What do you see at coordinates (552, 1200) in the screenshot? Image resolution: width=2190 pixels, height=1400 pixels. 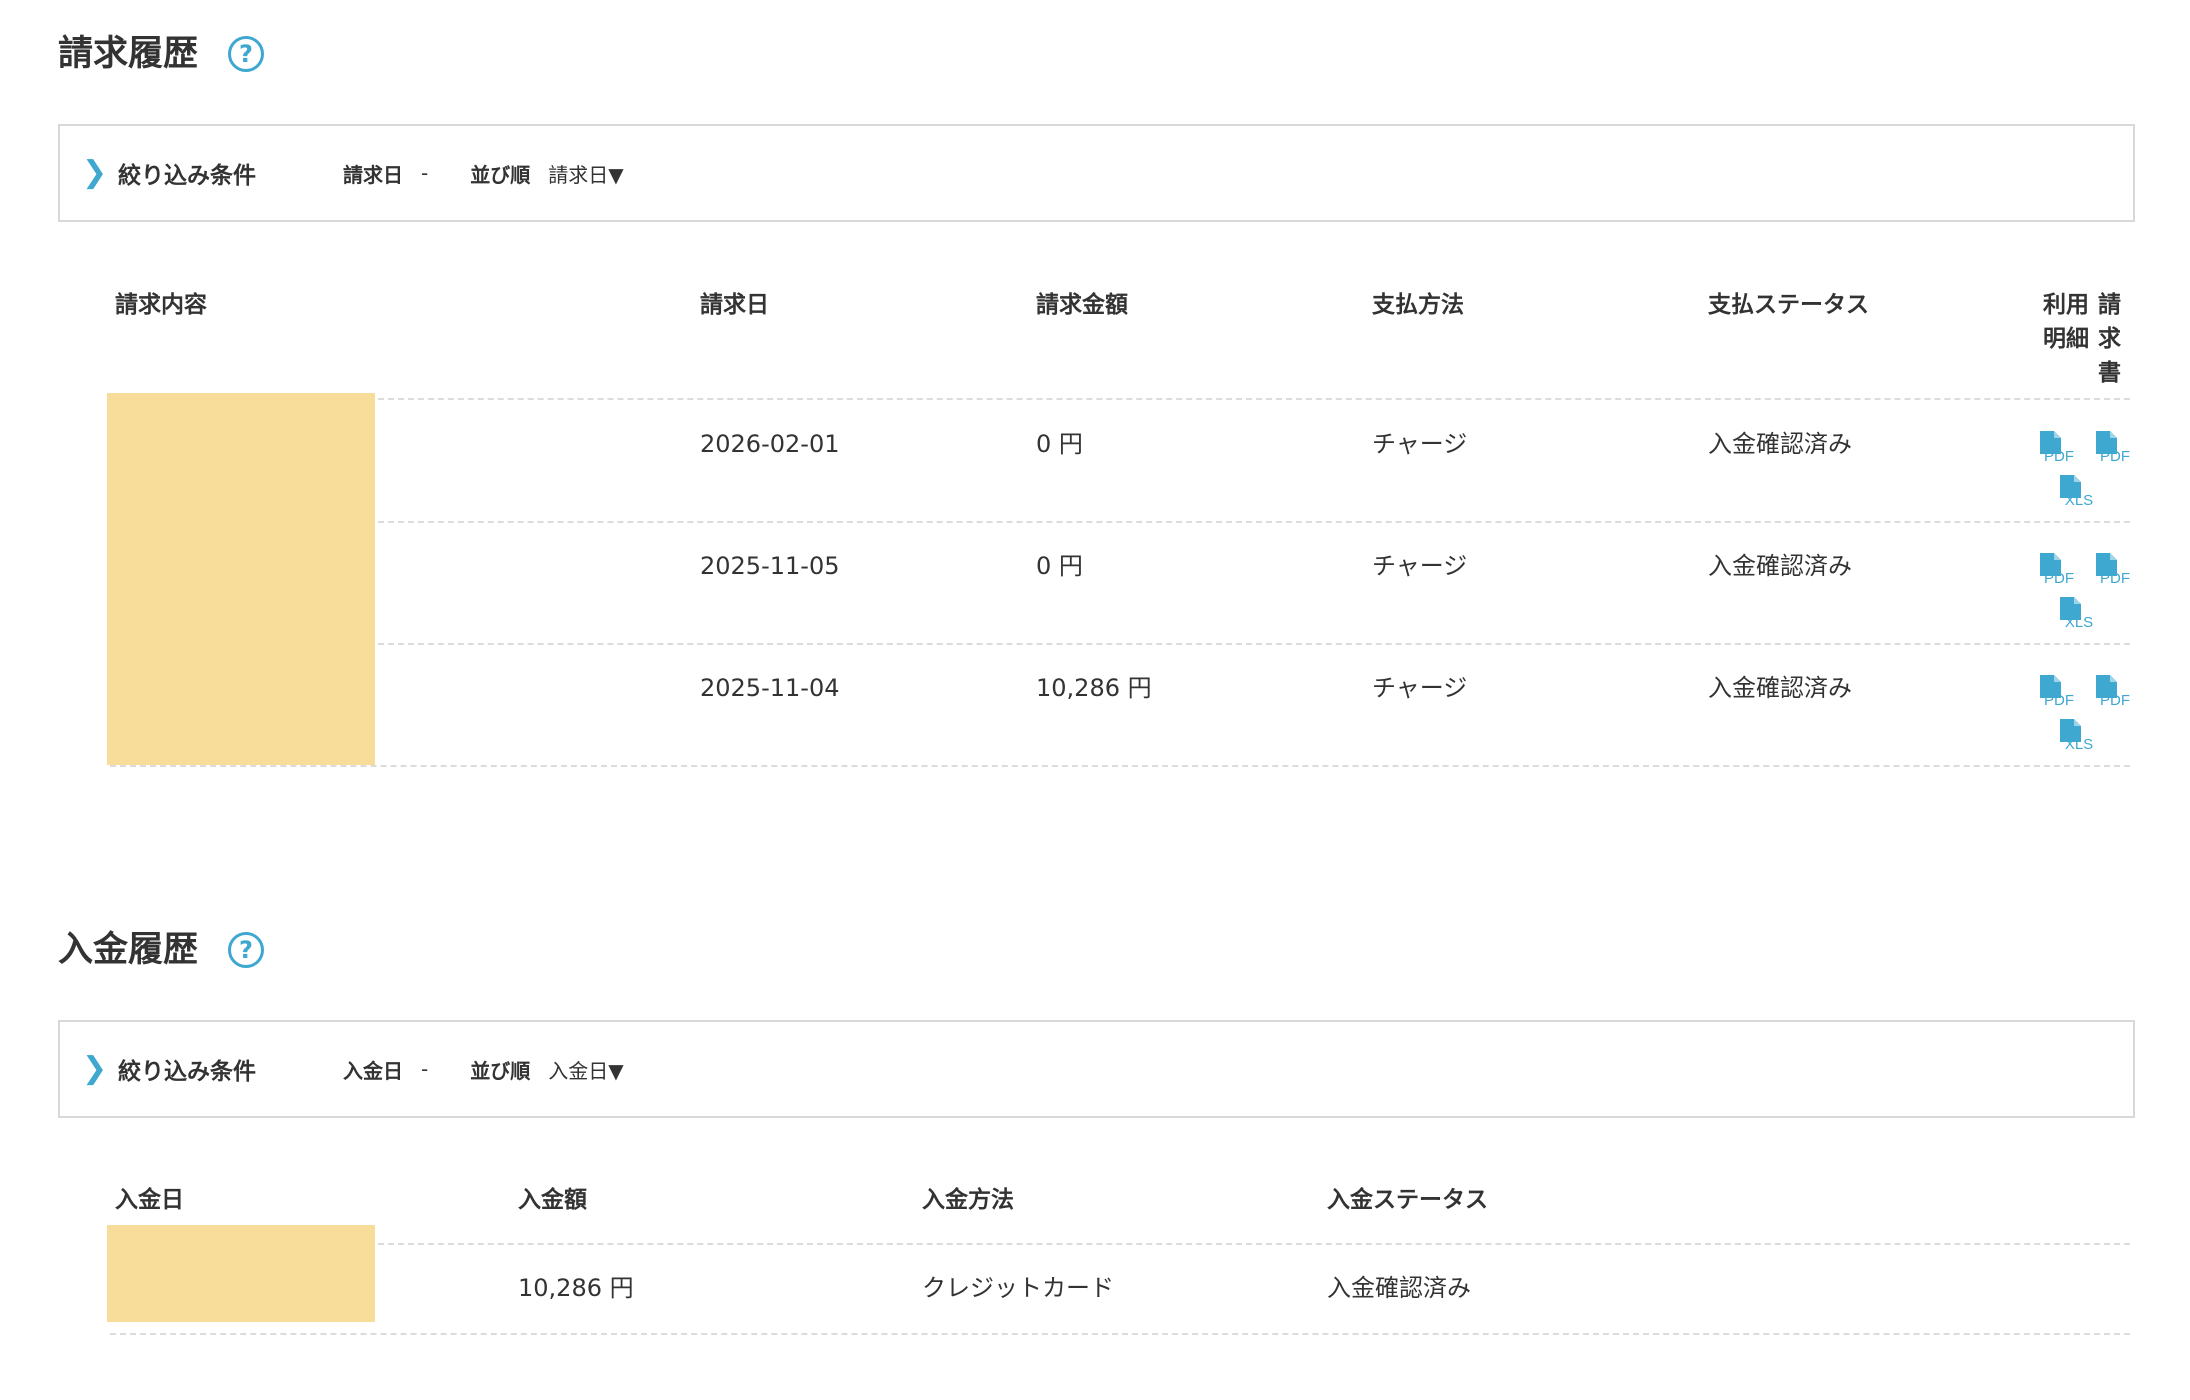 I see `column-header-payment-amount: 入金額` at bounding box center [552, 1200].